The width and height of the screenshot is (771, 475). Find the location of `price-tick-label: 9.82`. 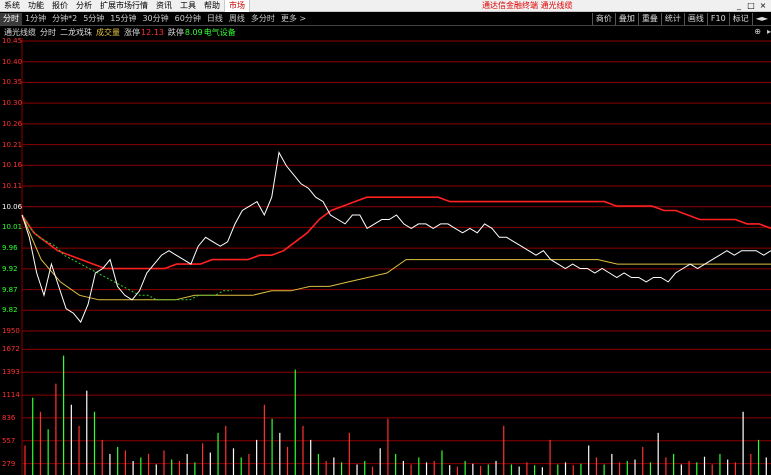

price-tick-label: 9.82 is located at coordinates (10, 310).